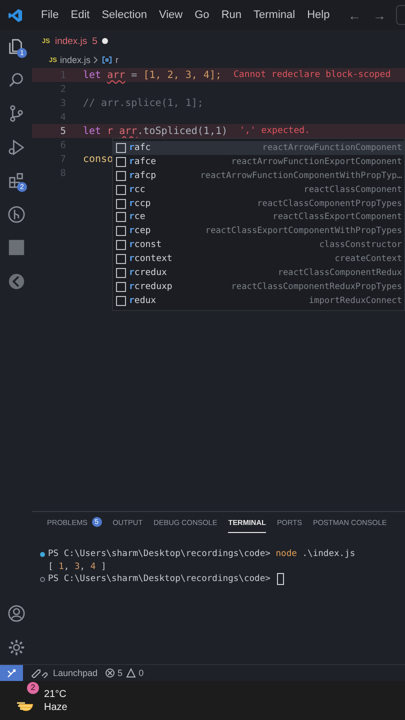  I want to click on suggestion-item: rcredux reactClassComponentRedux, so click(258, 273).